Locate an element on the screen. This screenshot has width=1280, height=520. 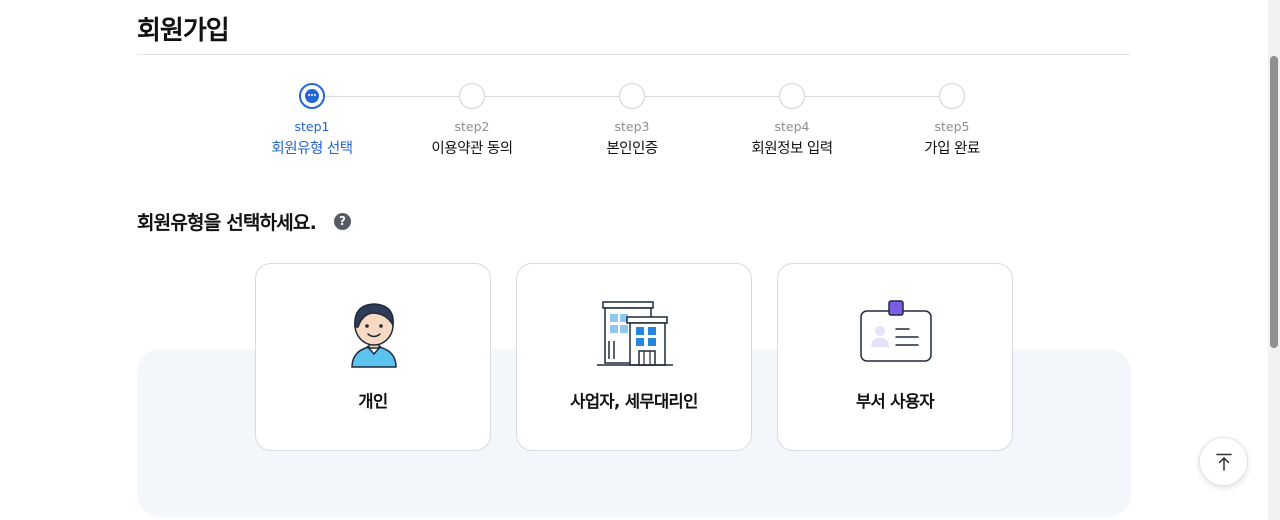
id-badge-icon is located at coordinates (896, 333).